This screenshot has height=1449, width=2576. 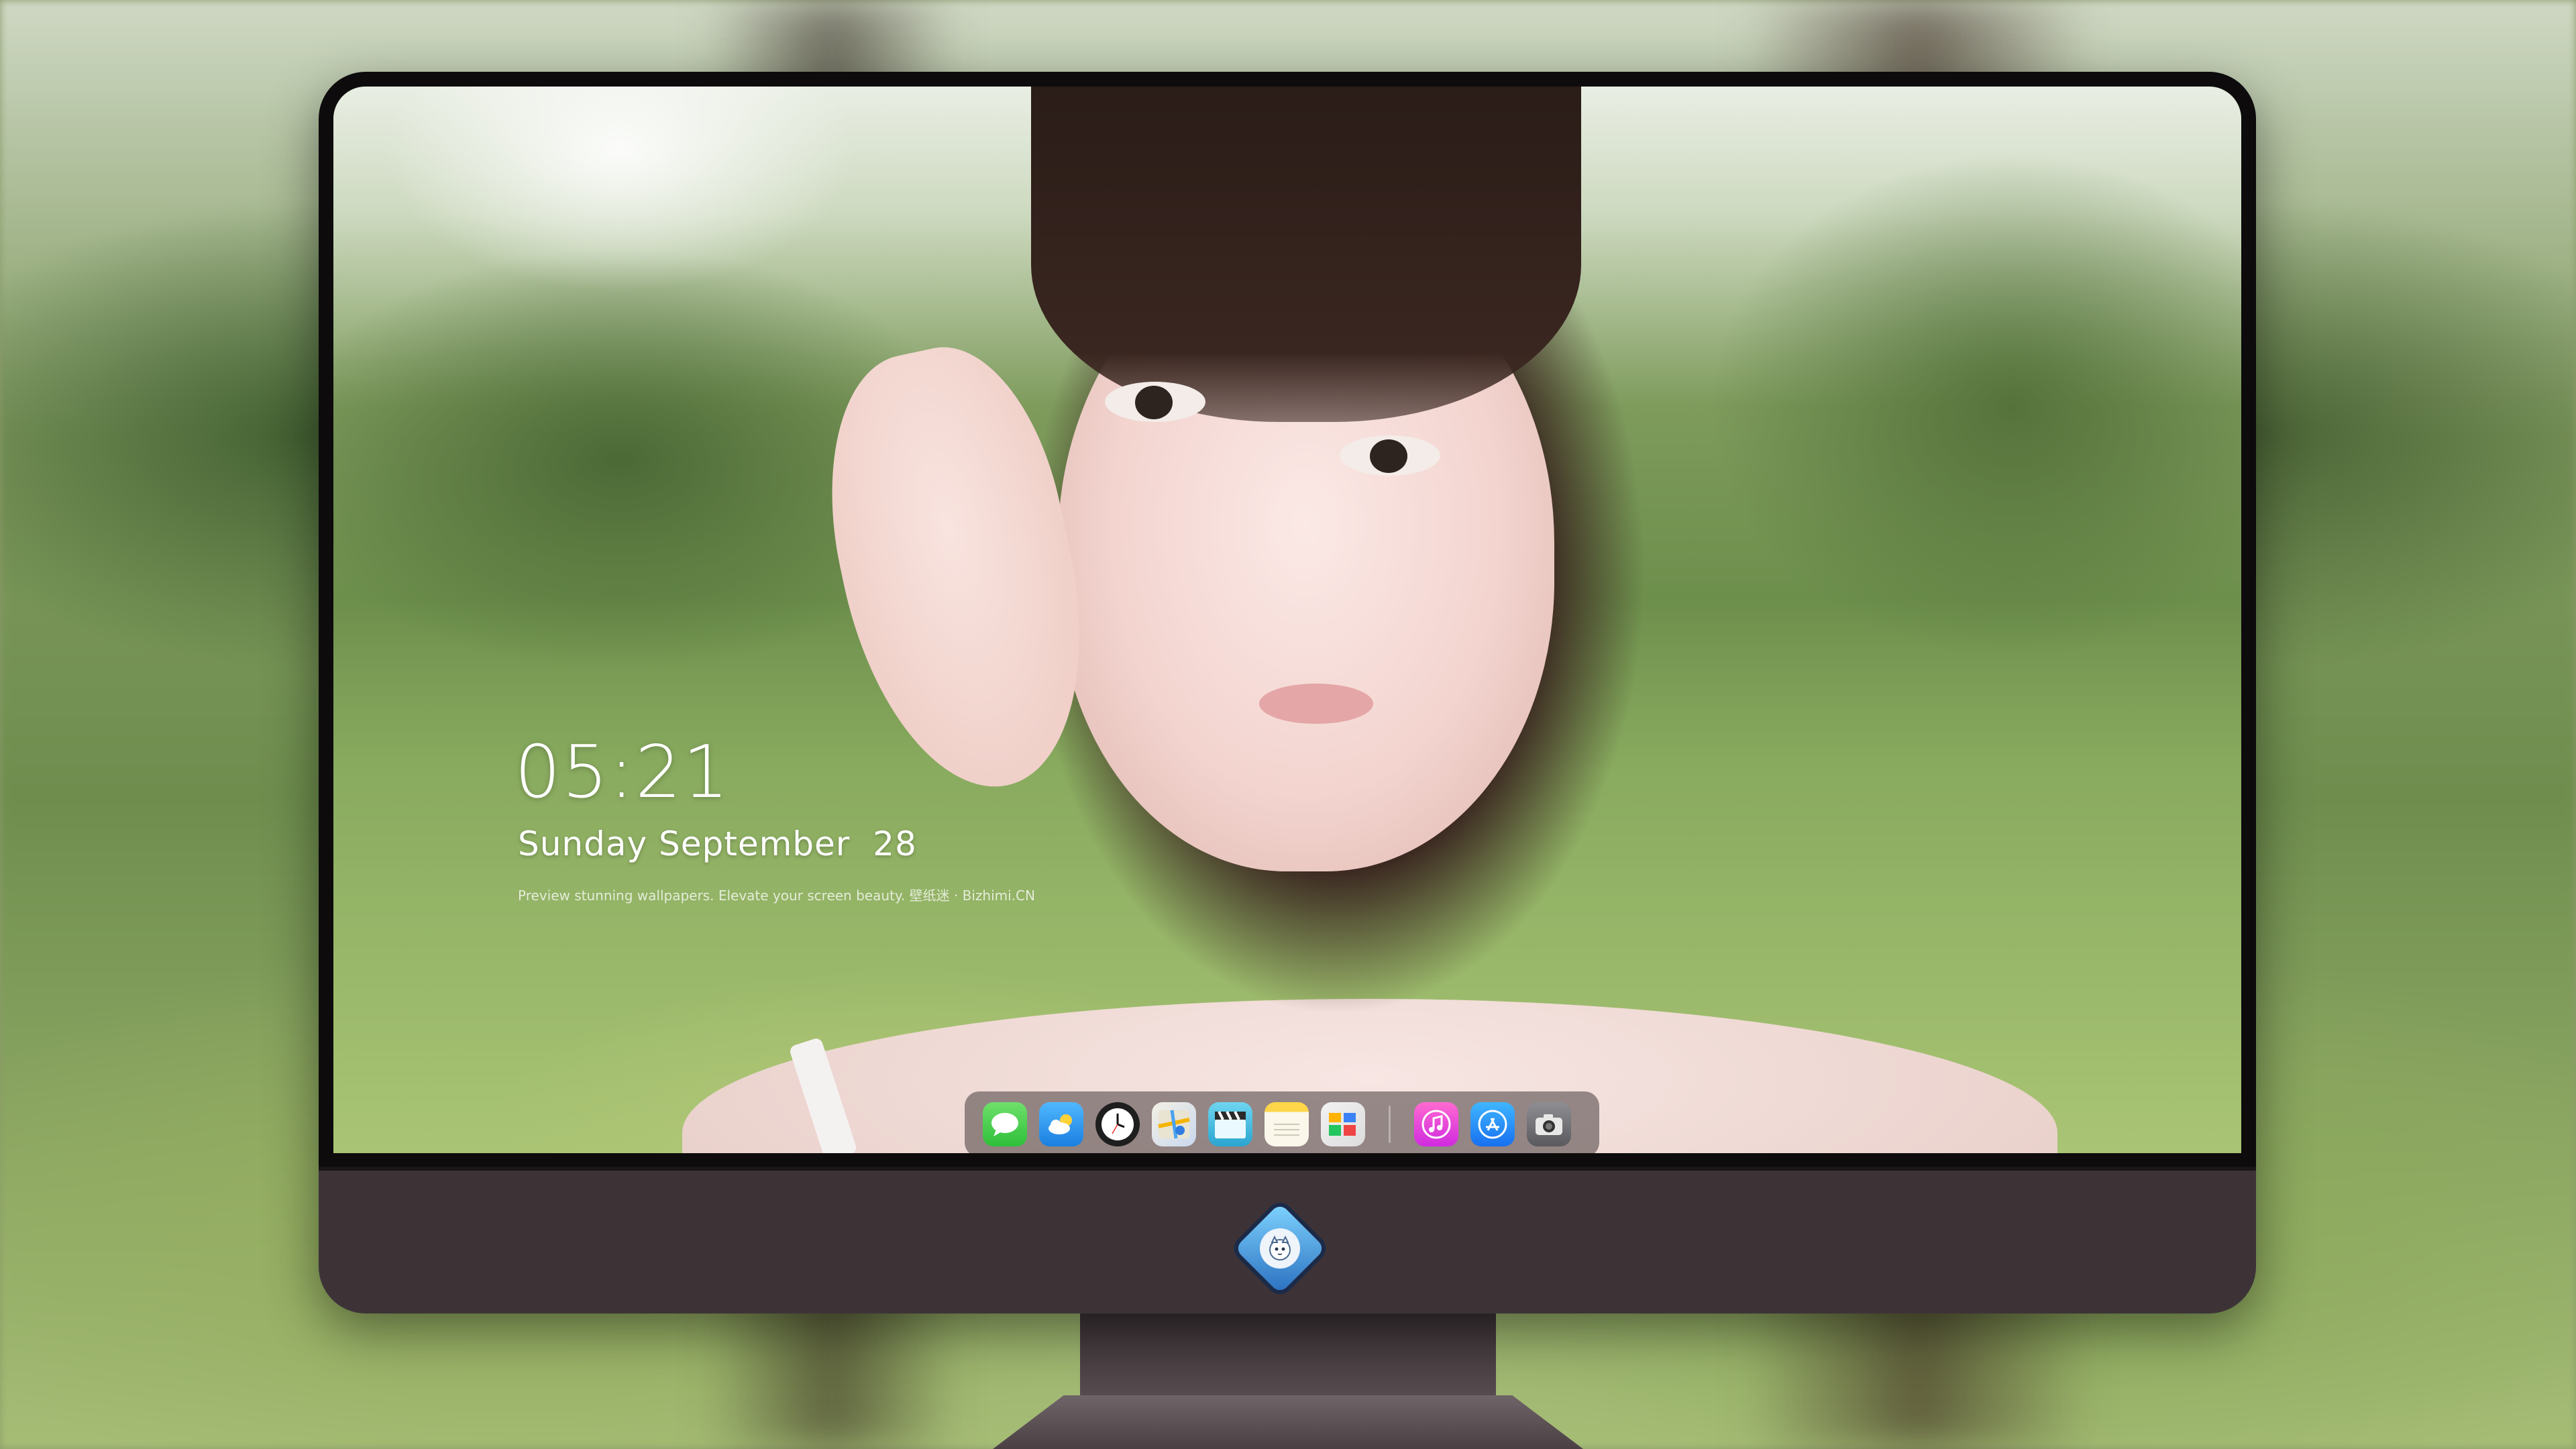 I want to click on clapperboard-icon, so click(x=1230, y=1124).